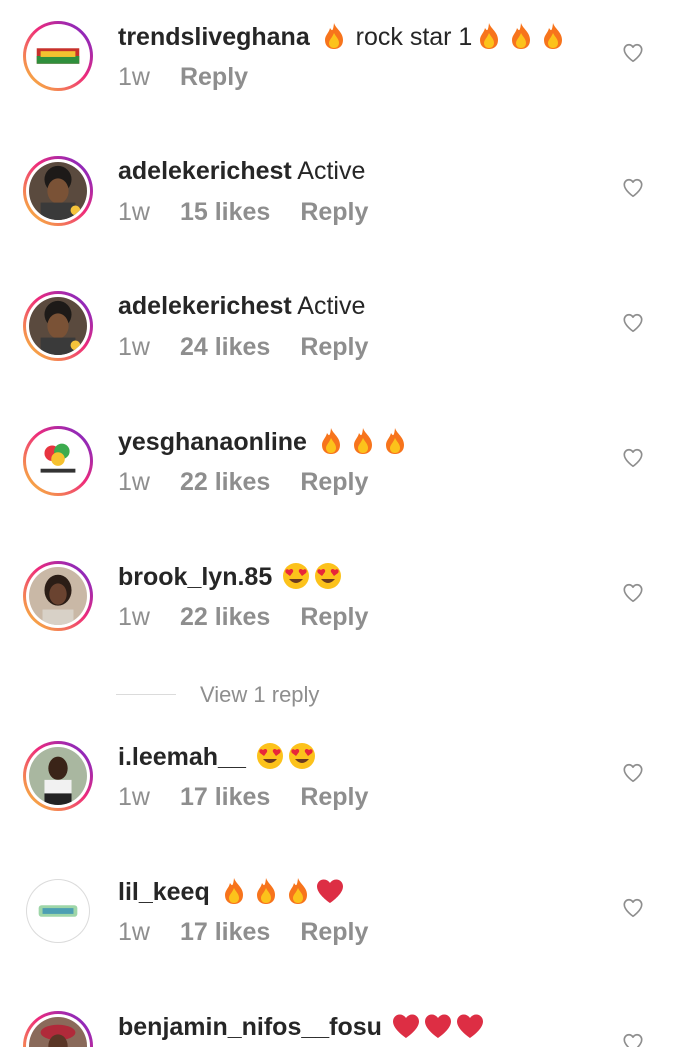  What do you see at coordinates (146, 694) in the screenshot?
I see `reply-divider` at bounding box center [146, 694].